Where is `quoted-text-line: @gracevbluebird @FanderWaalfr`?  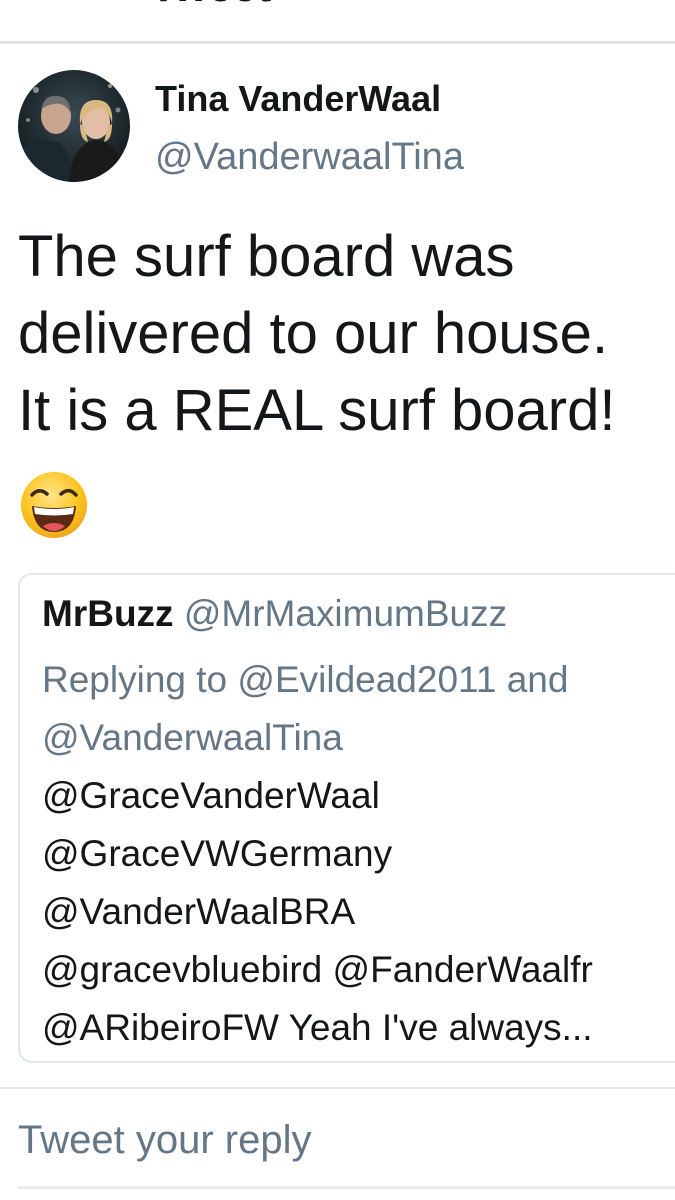 quoted-text-line: @gracevbluebird @FanderWaalfr is located at coordinates (317, 969).